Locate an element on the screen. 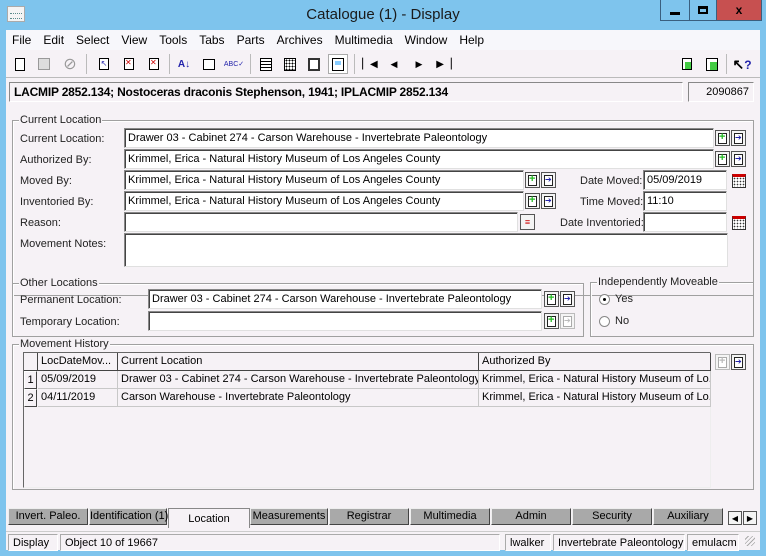  menu-view: View is located at coordinates (134, 40).